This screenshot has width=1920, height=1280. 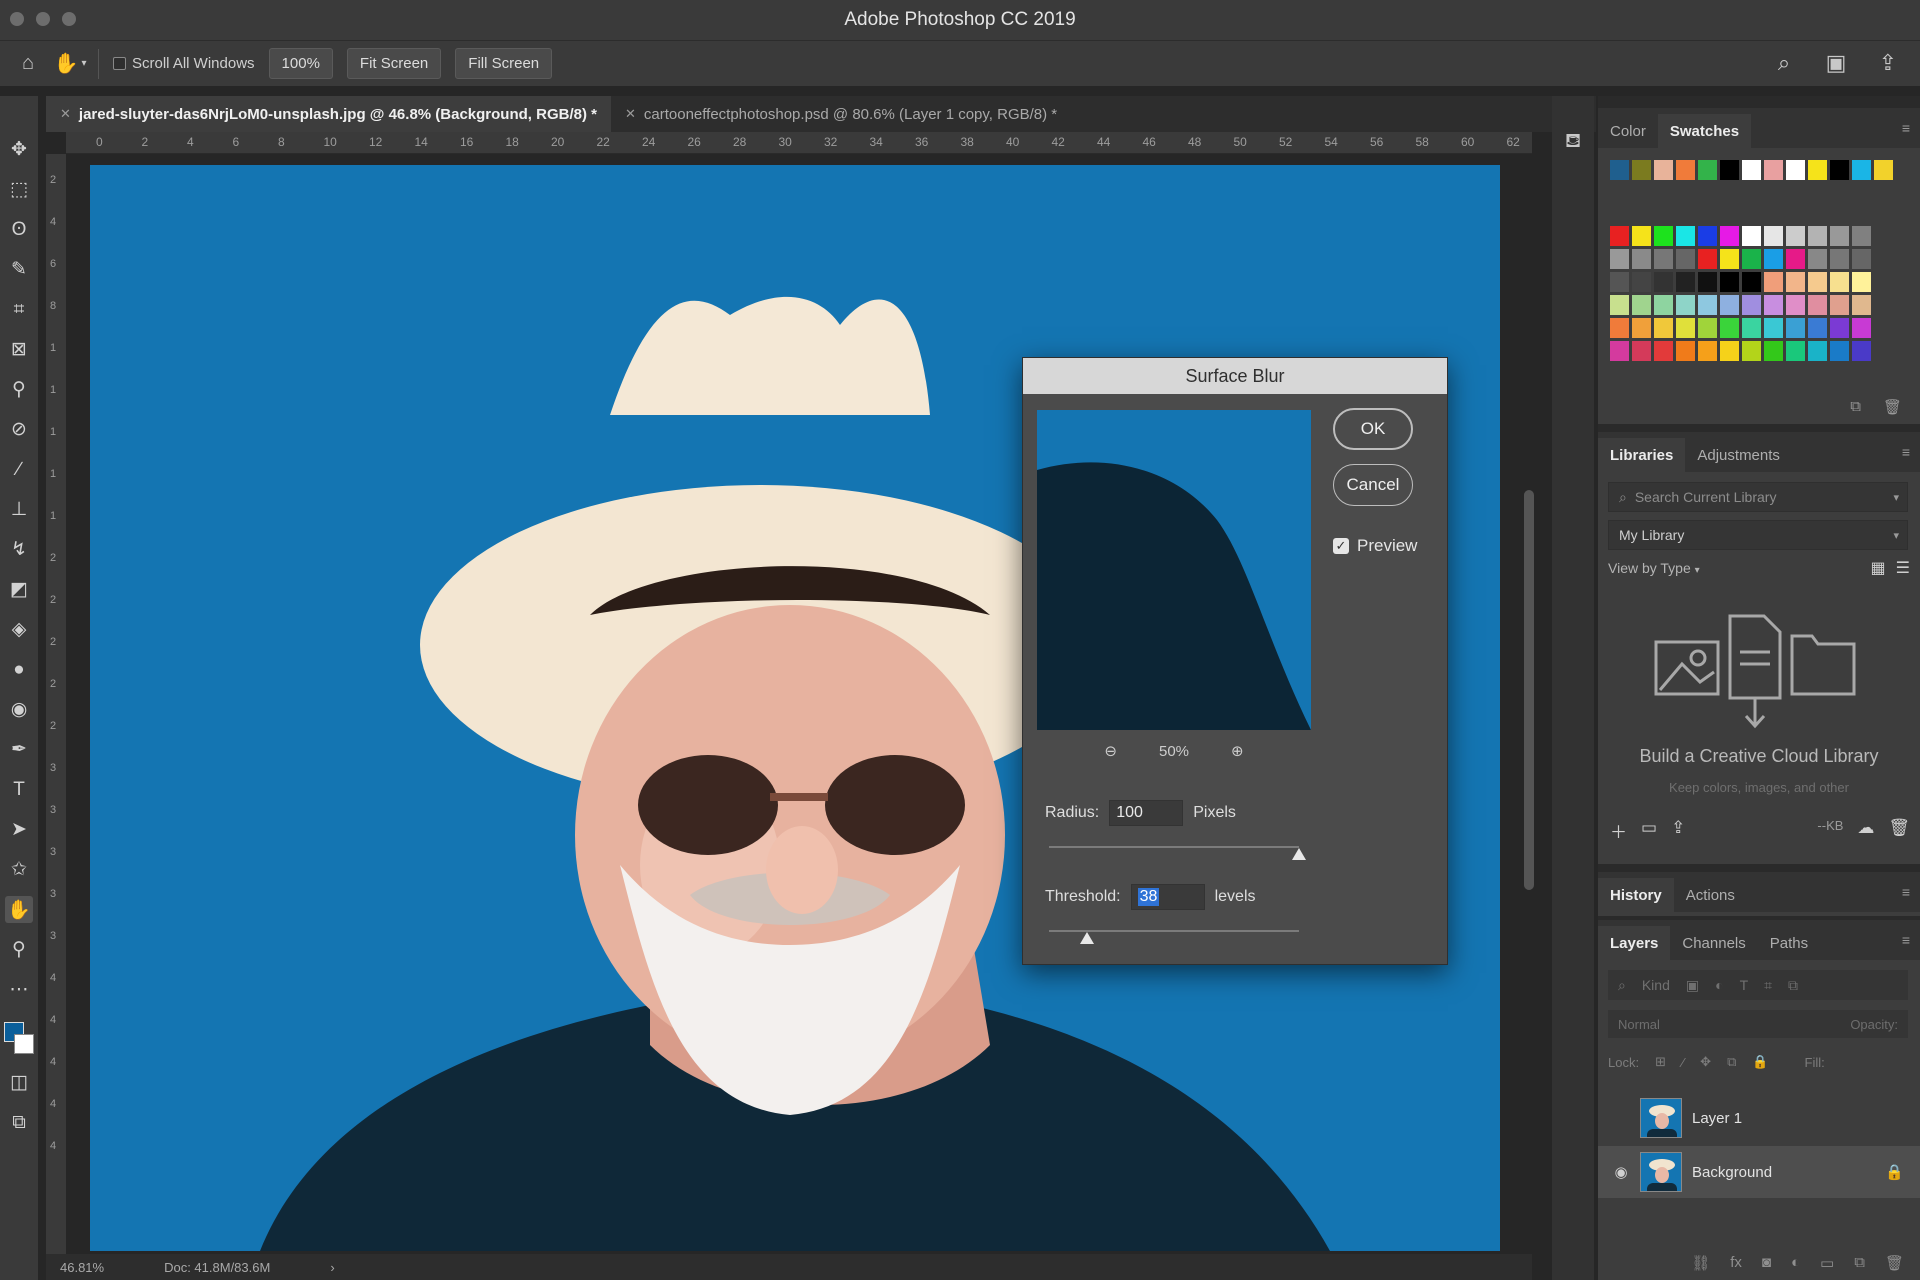 I want to click on tab-history: History, so click(x=1636, y=895).